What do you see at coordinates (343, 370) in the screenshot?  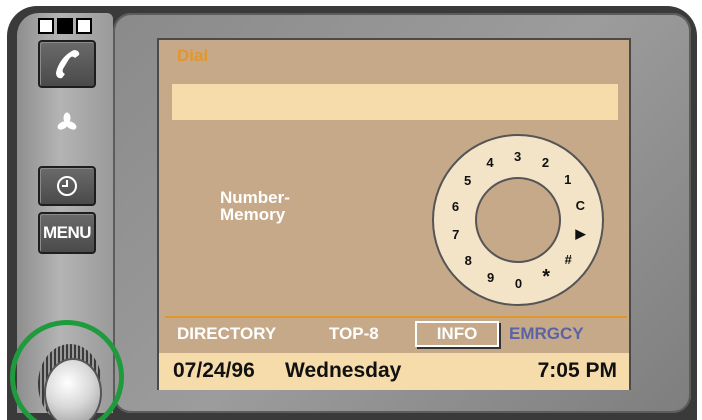 I see `status-day: Wednesday` at bounding box center [343, 370].